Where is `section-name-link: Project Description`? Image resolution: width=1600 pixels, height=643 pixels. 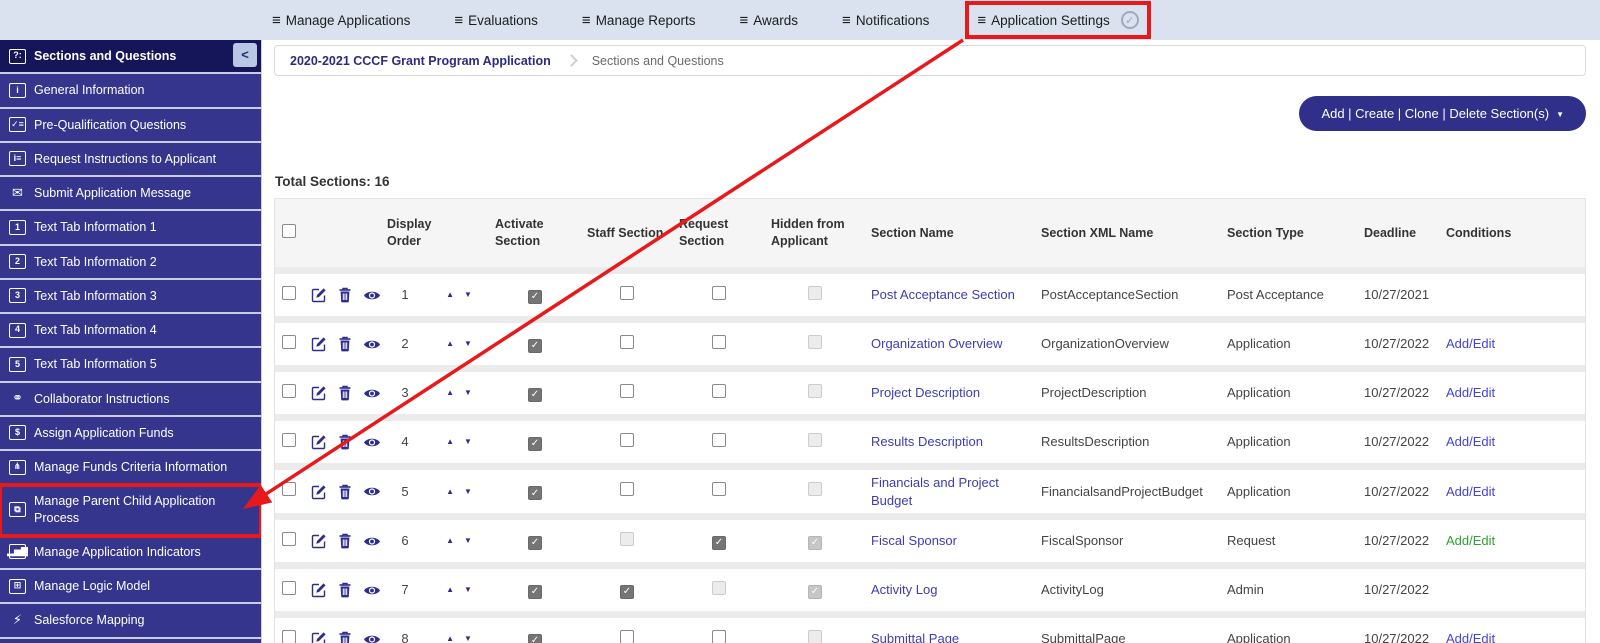
section-name-link: Project Description is located at coordinates (950, 393).